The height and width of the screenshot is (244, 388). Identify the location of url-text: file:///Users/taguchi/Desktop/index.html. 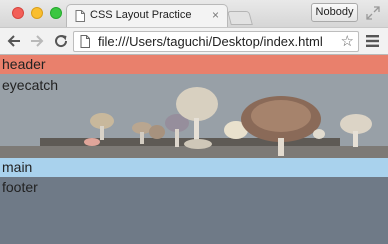
(210, 41).